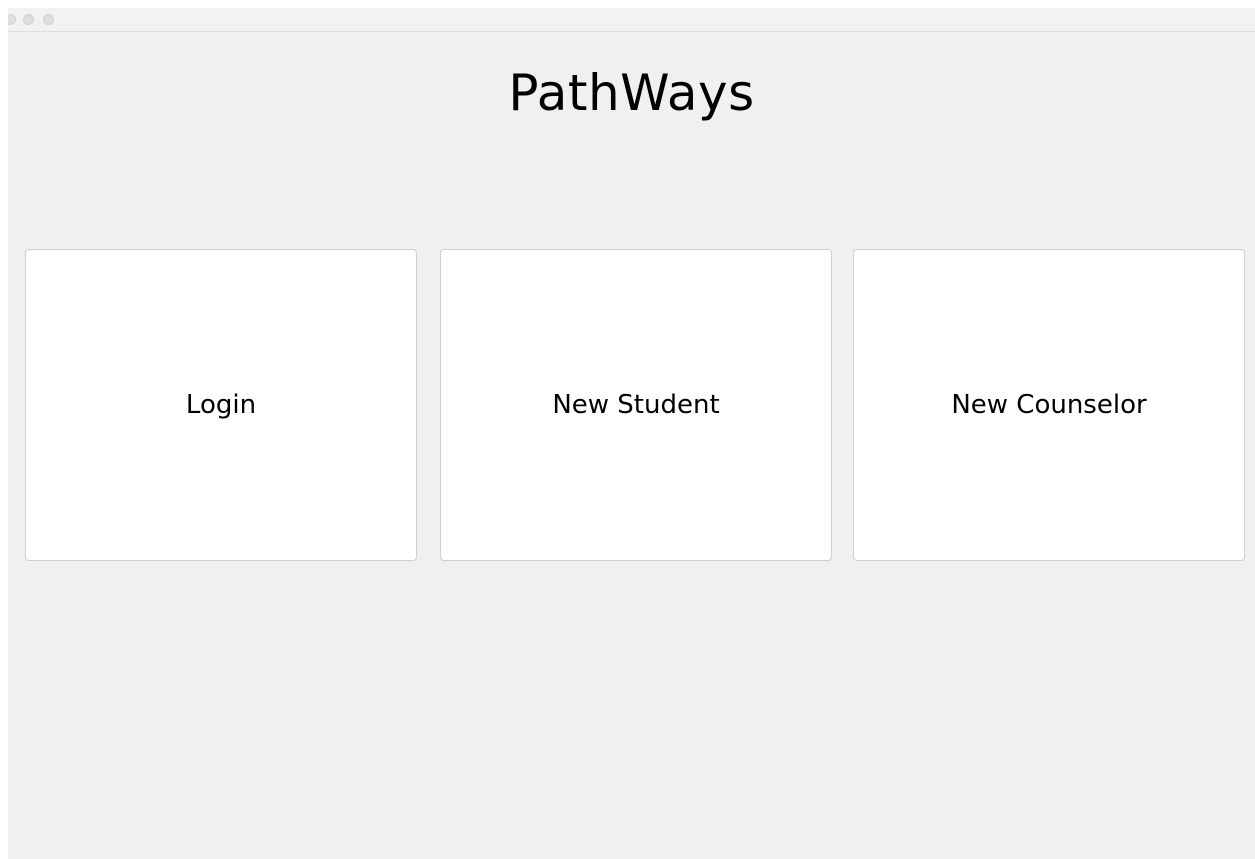  Describe the element at coordinates (631, 93) in the screenshot. I see `app-title: PathWays` at that location.